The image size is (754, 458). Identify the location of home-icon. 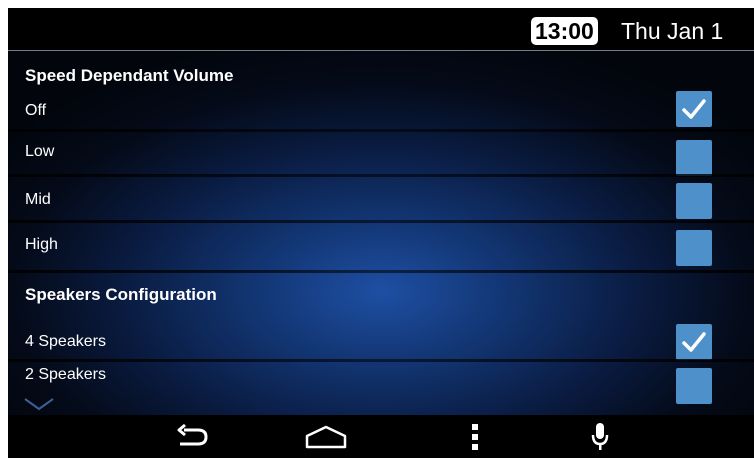
(326, 436).